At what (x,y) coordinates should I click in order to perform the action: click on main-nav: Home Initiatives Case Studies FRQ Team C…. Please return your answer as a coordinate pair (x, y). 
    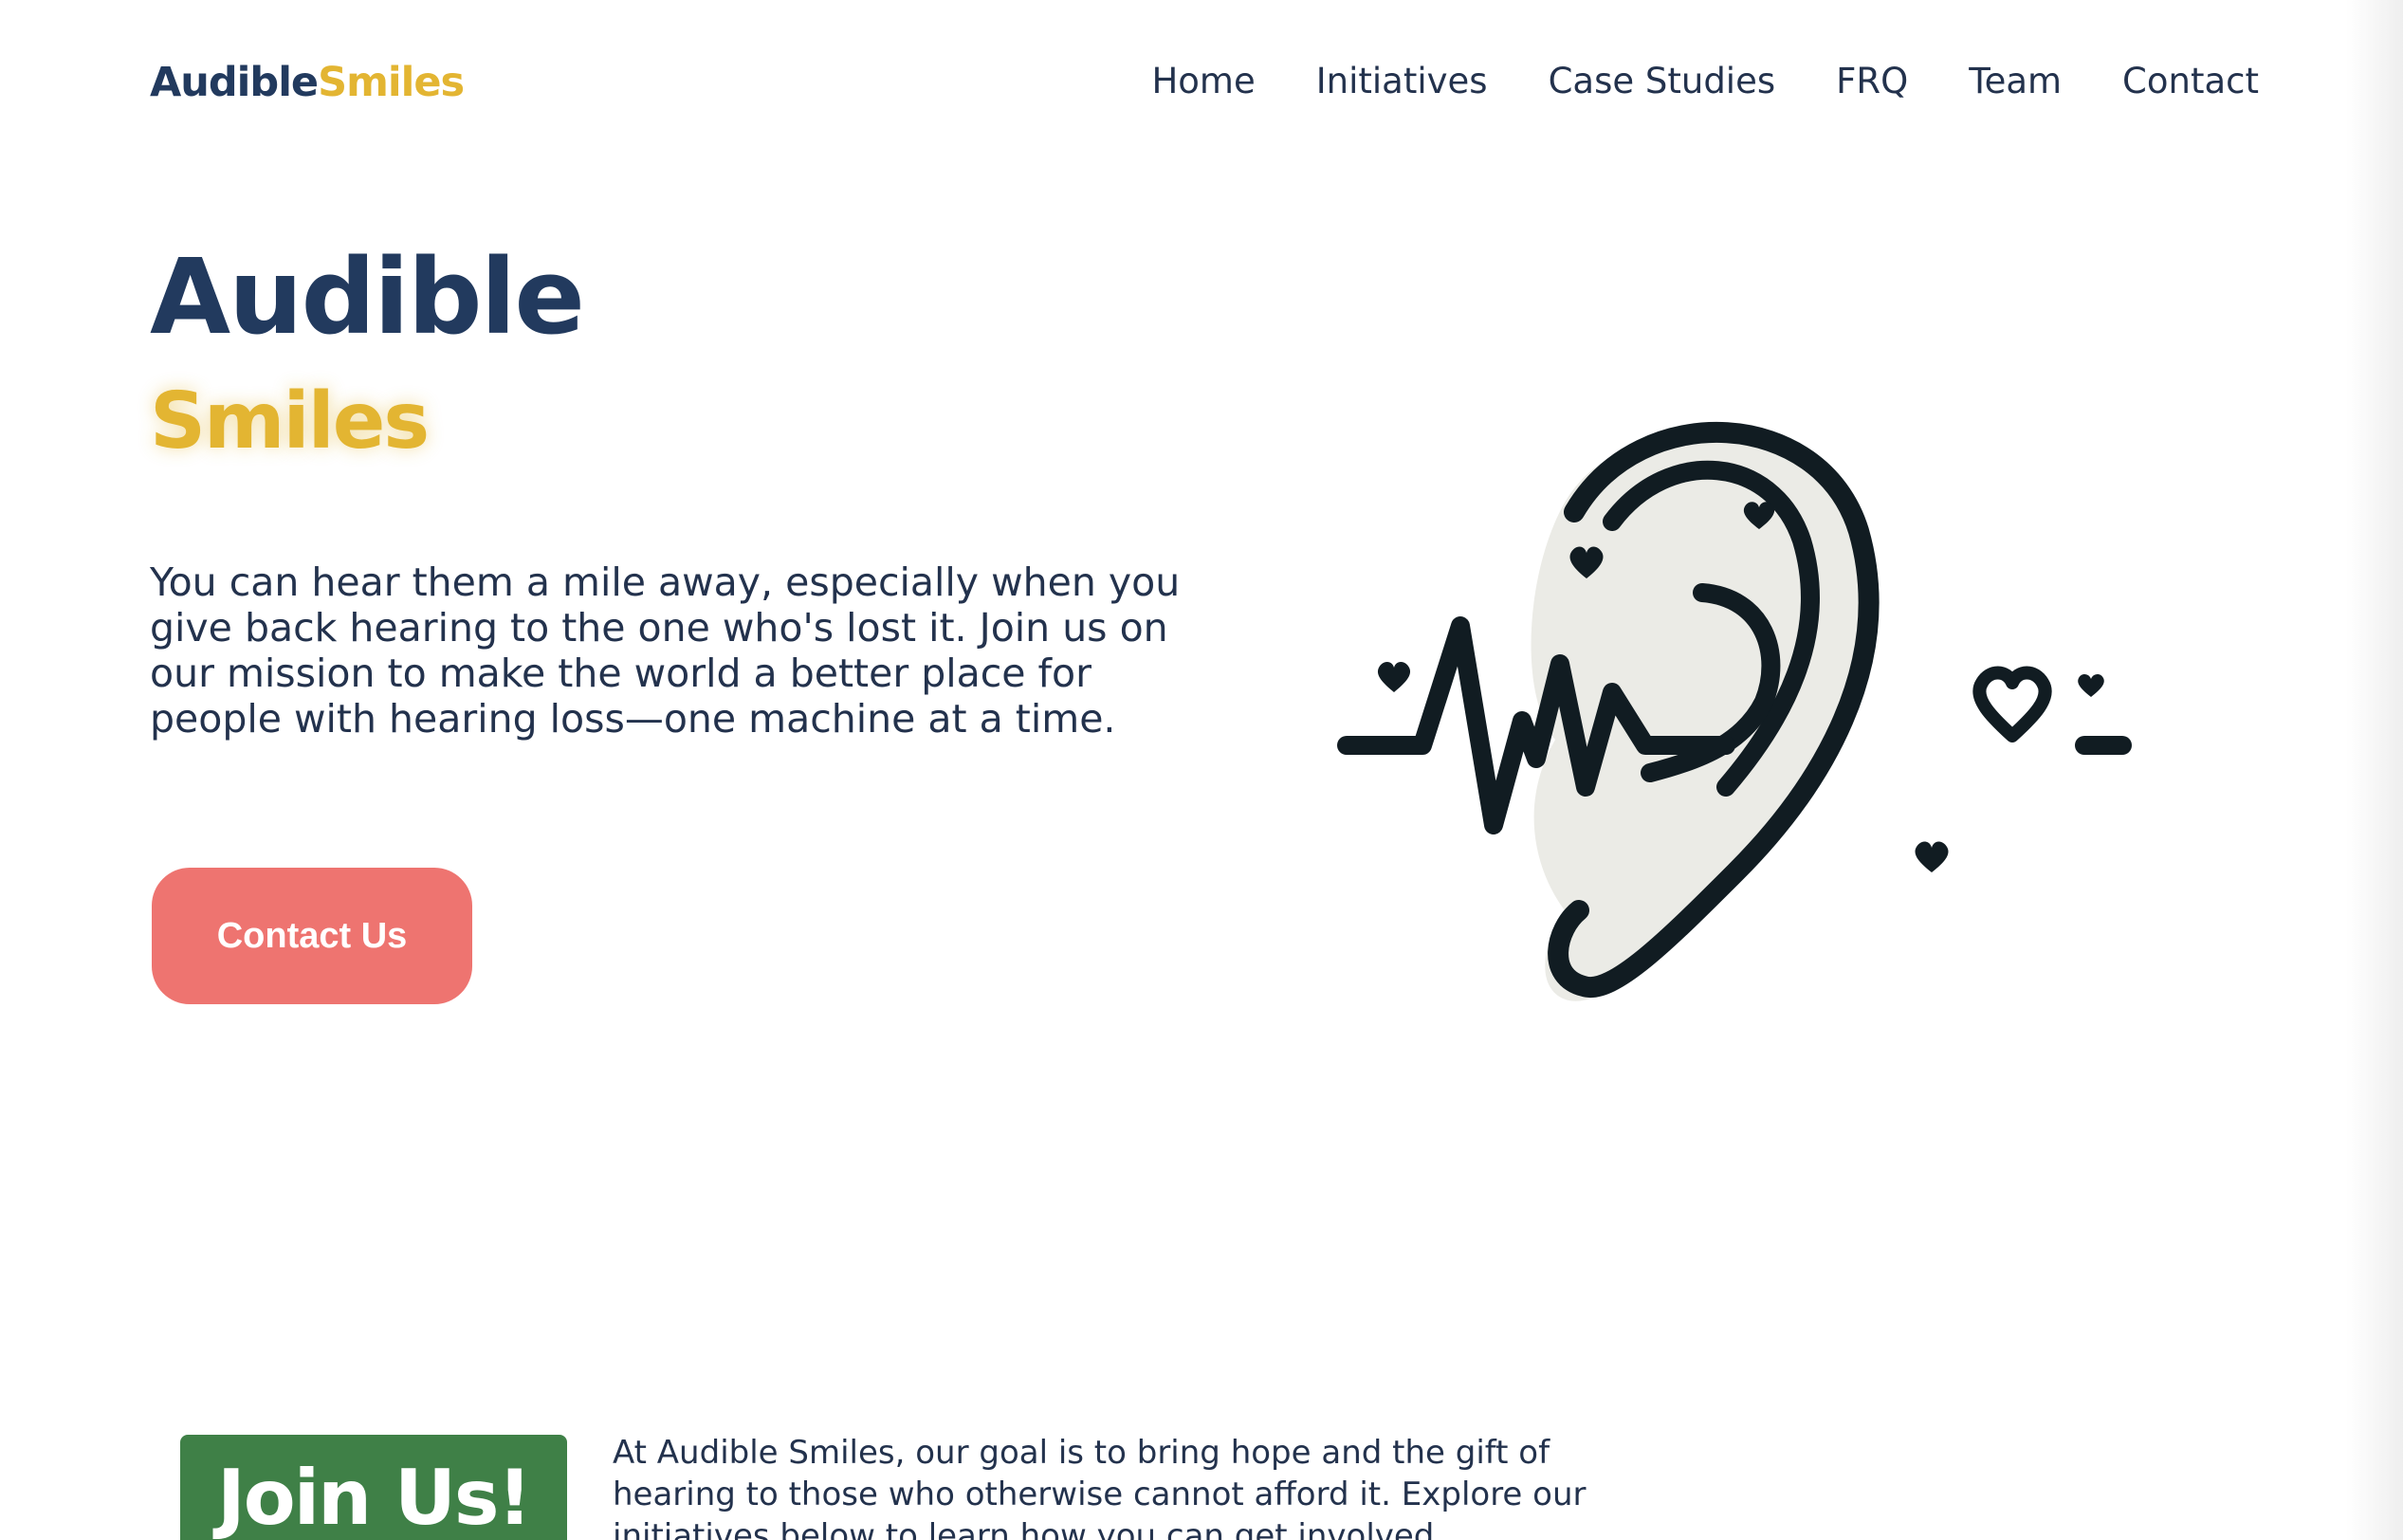
    Looking at the image, I should click on (1705, 81).